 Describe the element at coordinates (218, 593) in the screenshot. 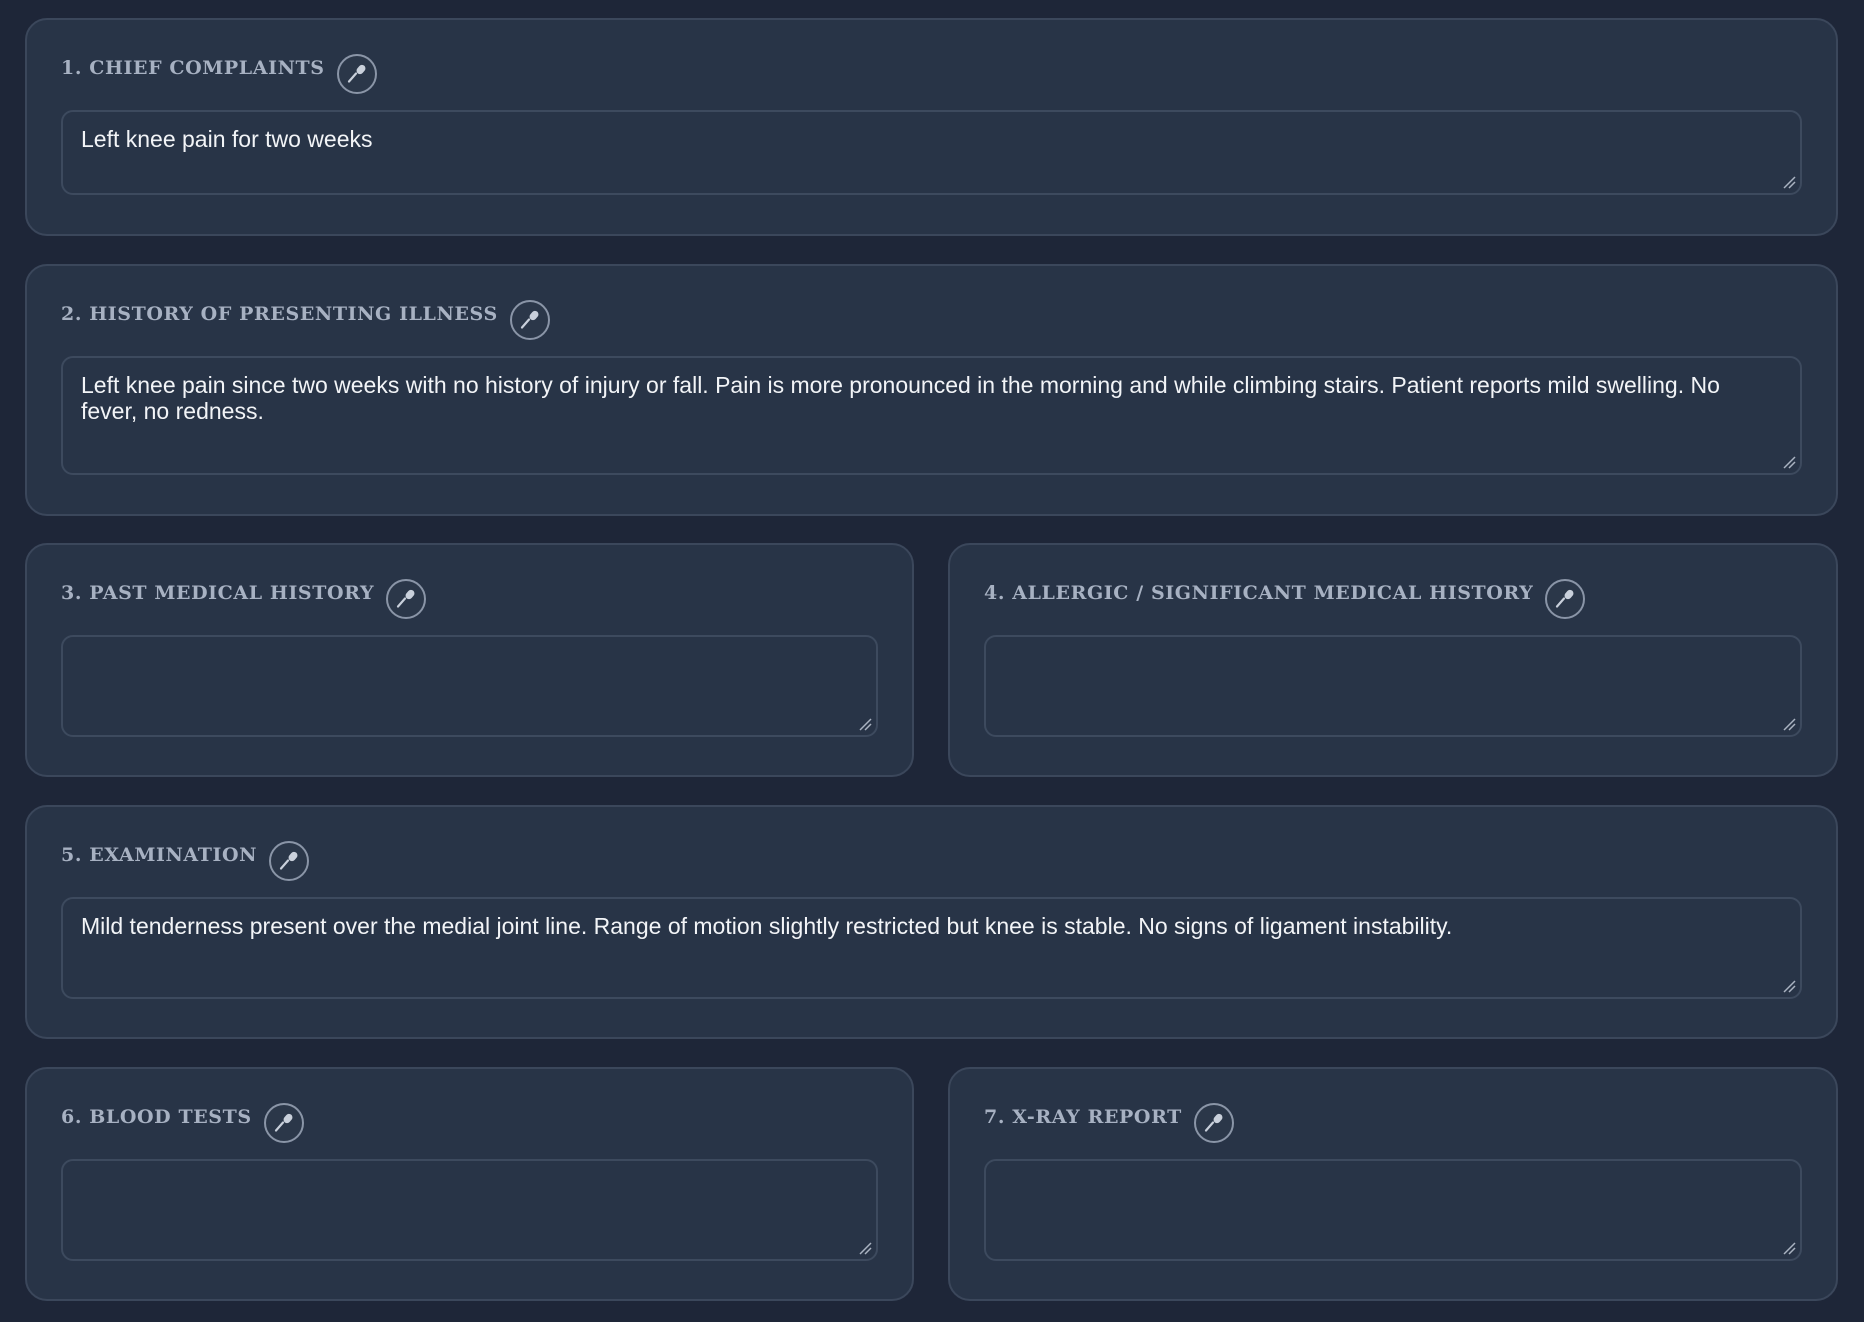

I see `section-title: 3. PAST MEDICAL HISTORY` at that location.